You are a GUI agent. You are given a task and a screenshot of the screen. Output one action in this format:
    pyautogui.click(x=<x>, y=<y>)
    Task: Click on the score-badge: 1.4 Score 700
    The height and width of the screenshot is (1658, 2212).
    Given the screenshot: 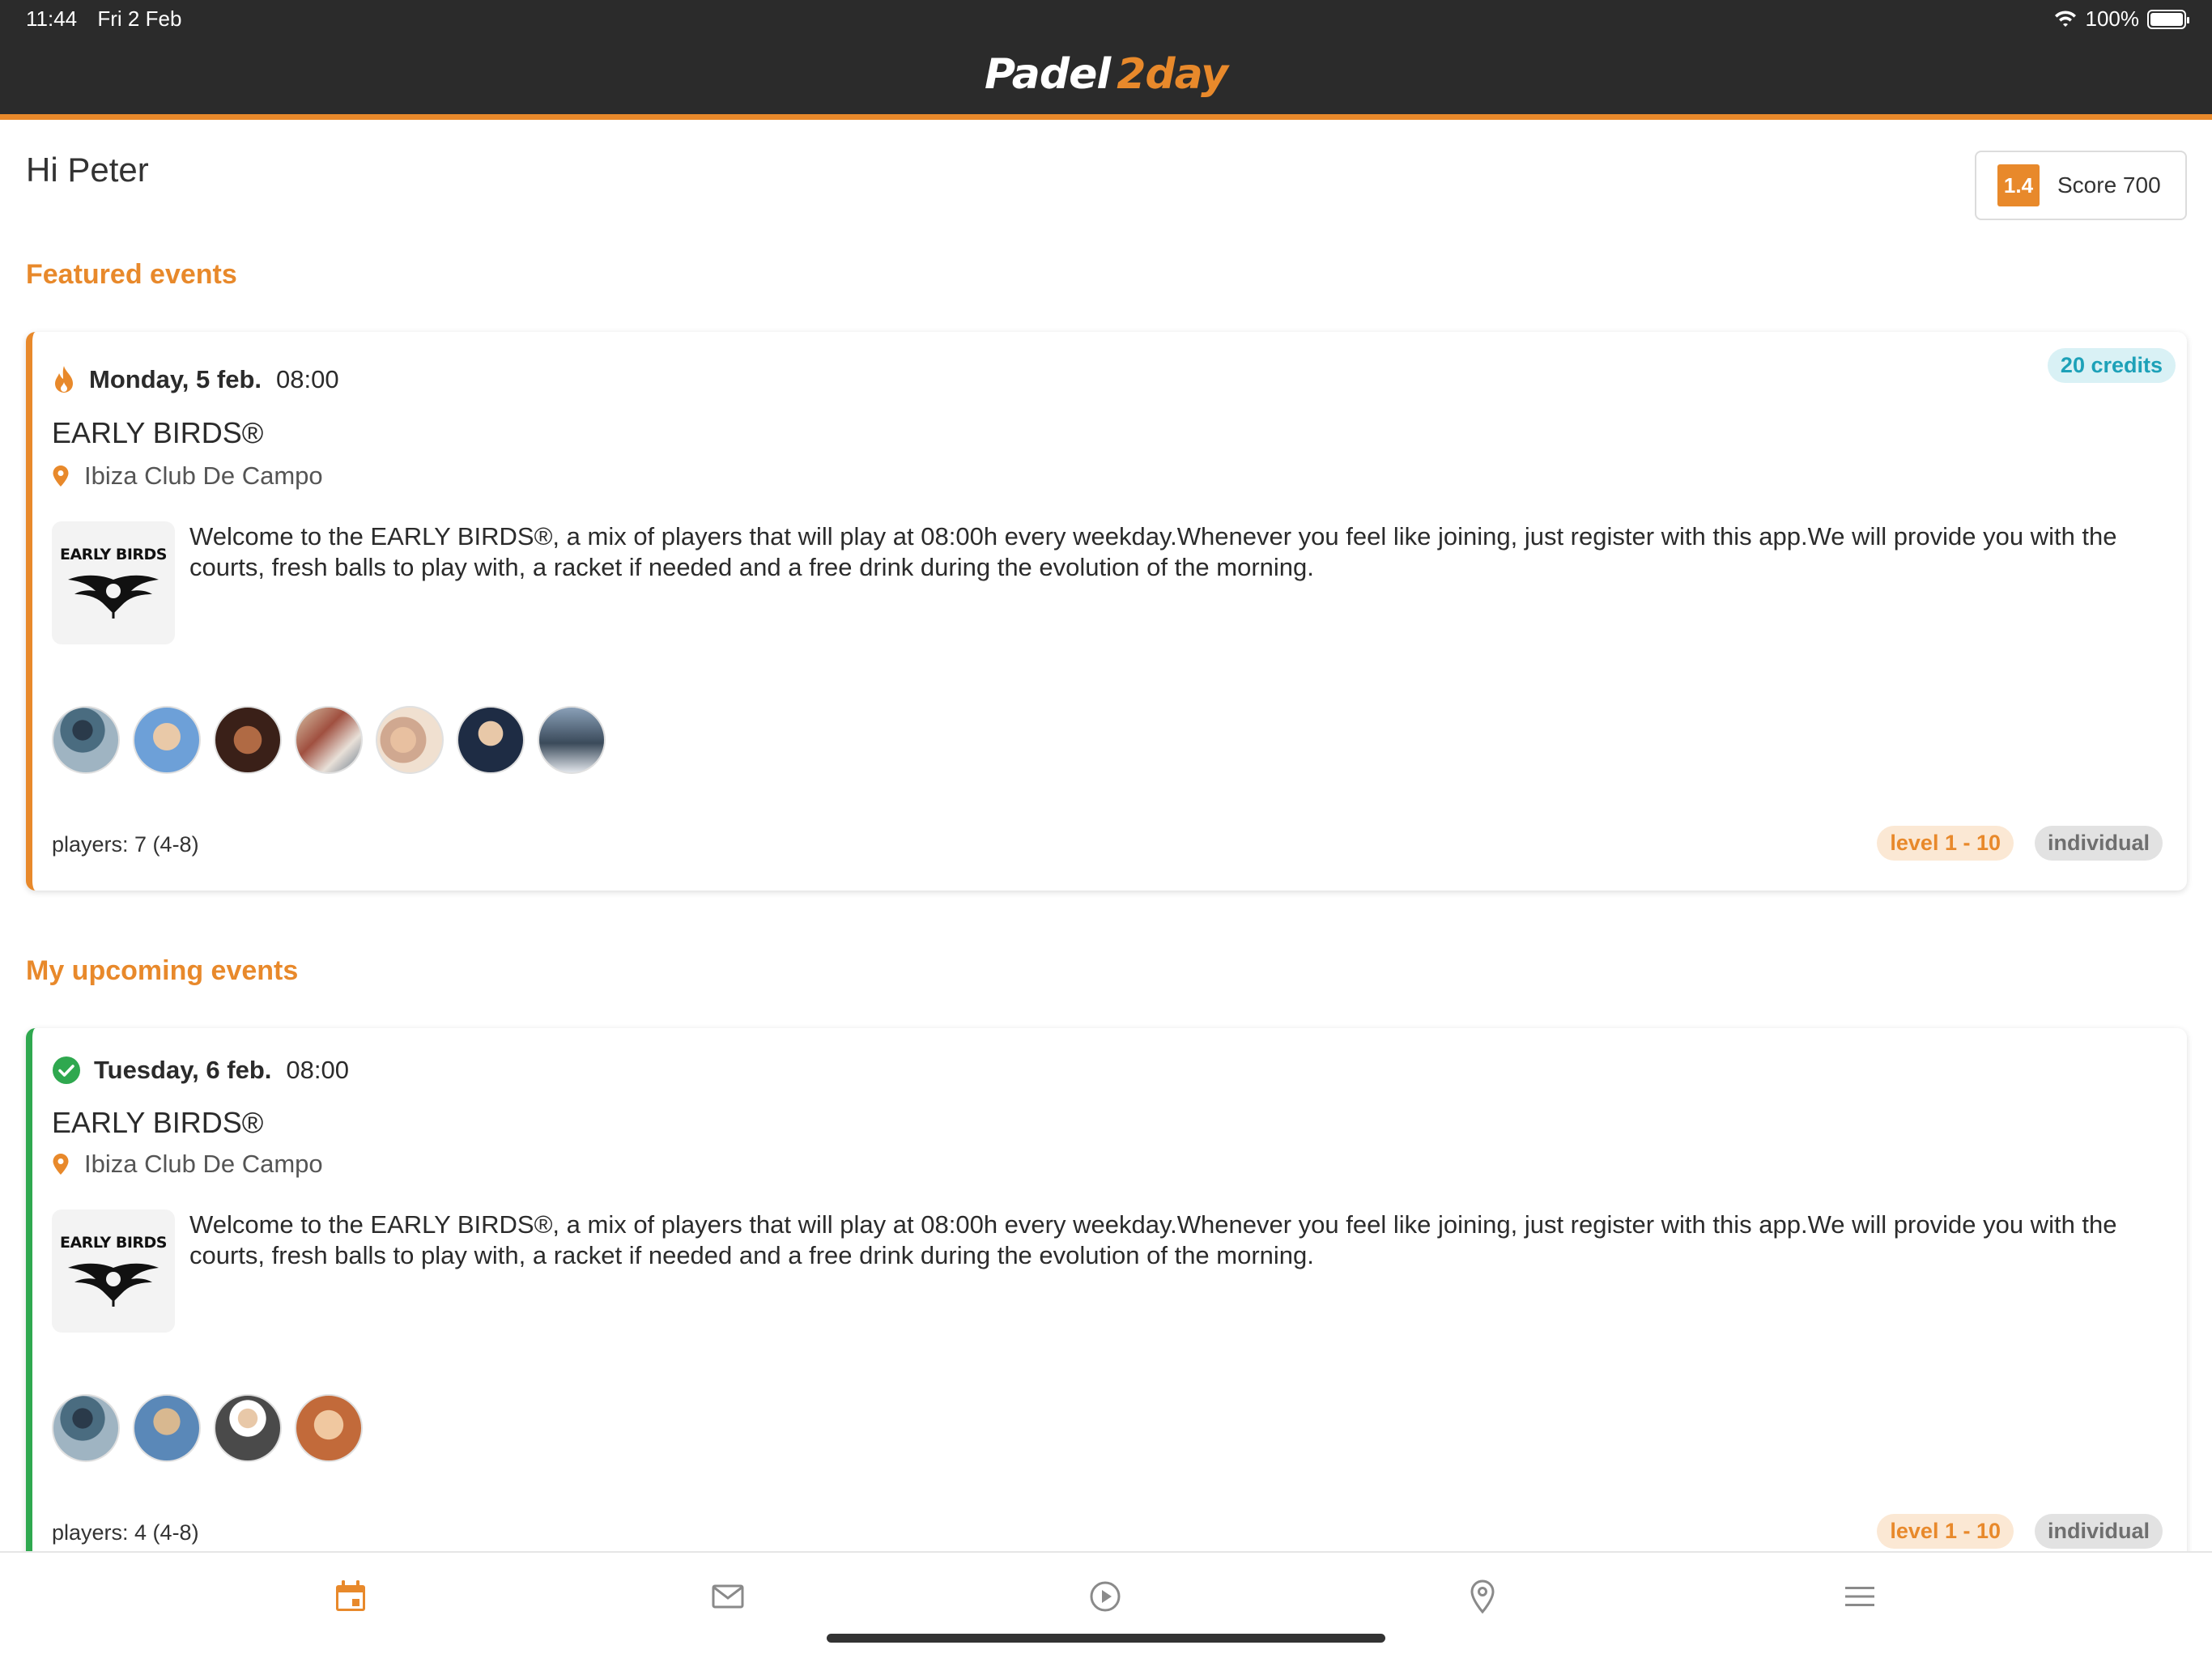 What is the action you would take?
    pyautogui.click(x=2081, y=185)
    